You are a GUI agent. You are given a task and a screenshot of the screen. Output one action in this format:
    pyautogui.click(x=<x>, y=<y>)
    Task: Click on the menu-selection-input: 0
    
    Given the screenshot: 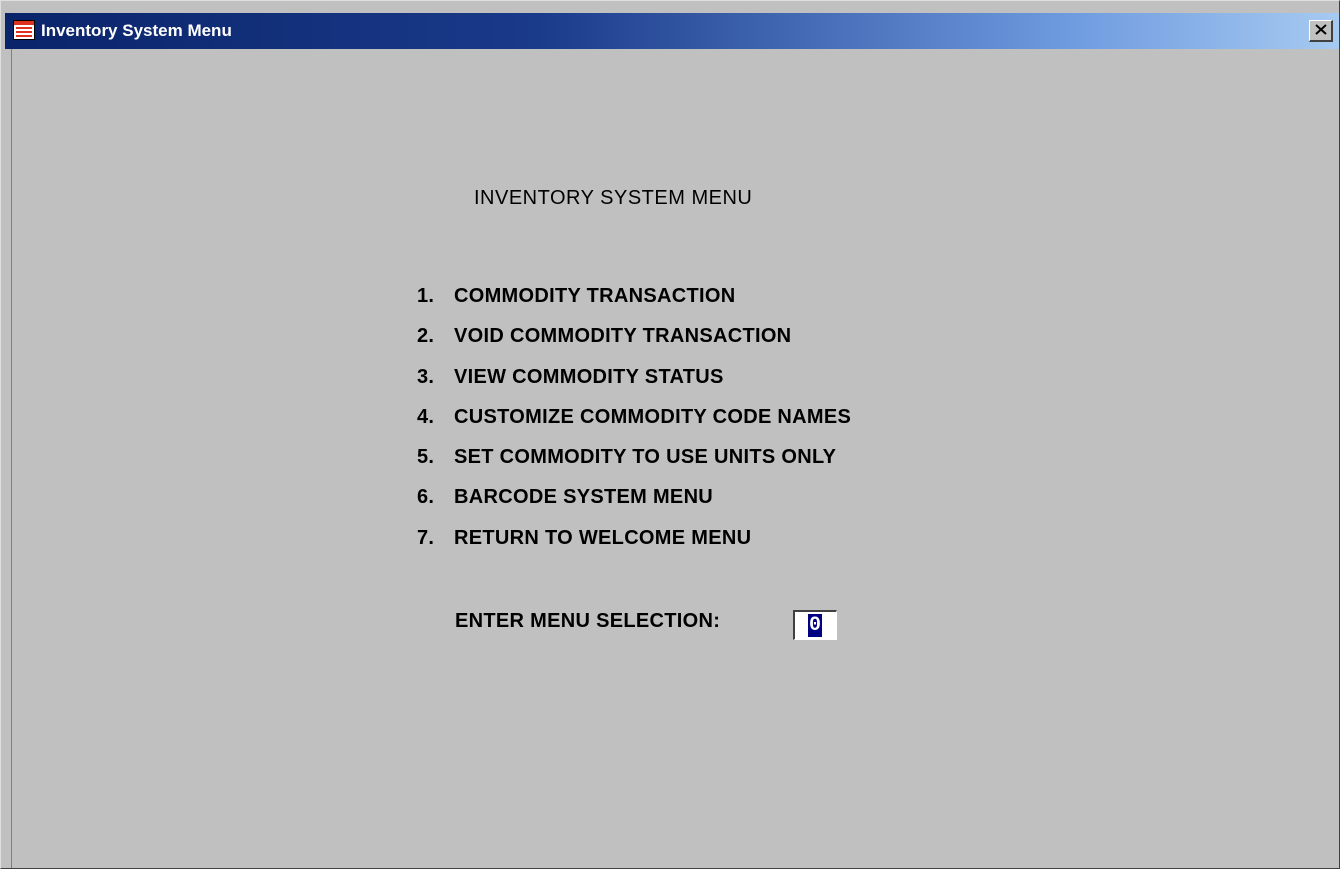 What is the action you would take?
    pyautogui.click(x=815, y=625)
    